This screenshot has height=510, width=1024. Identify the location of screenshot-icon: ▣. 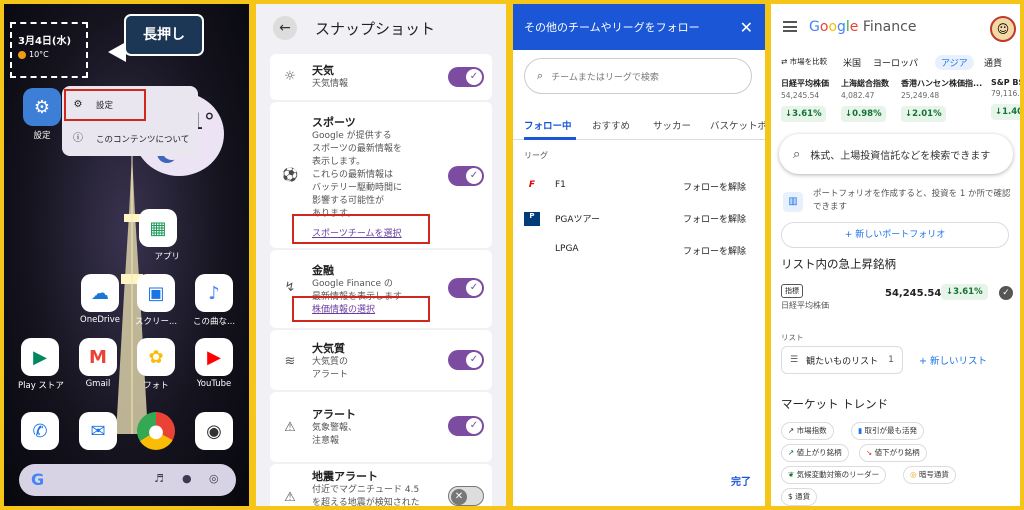
(156, 293).